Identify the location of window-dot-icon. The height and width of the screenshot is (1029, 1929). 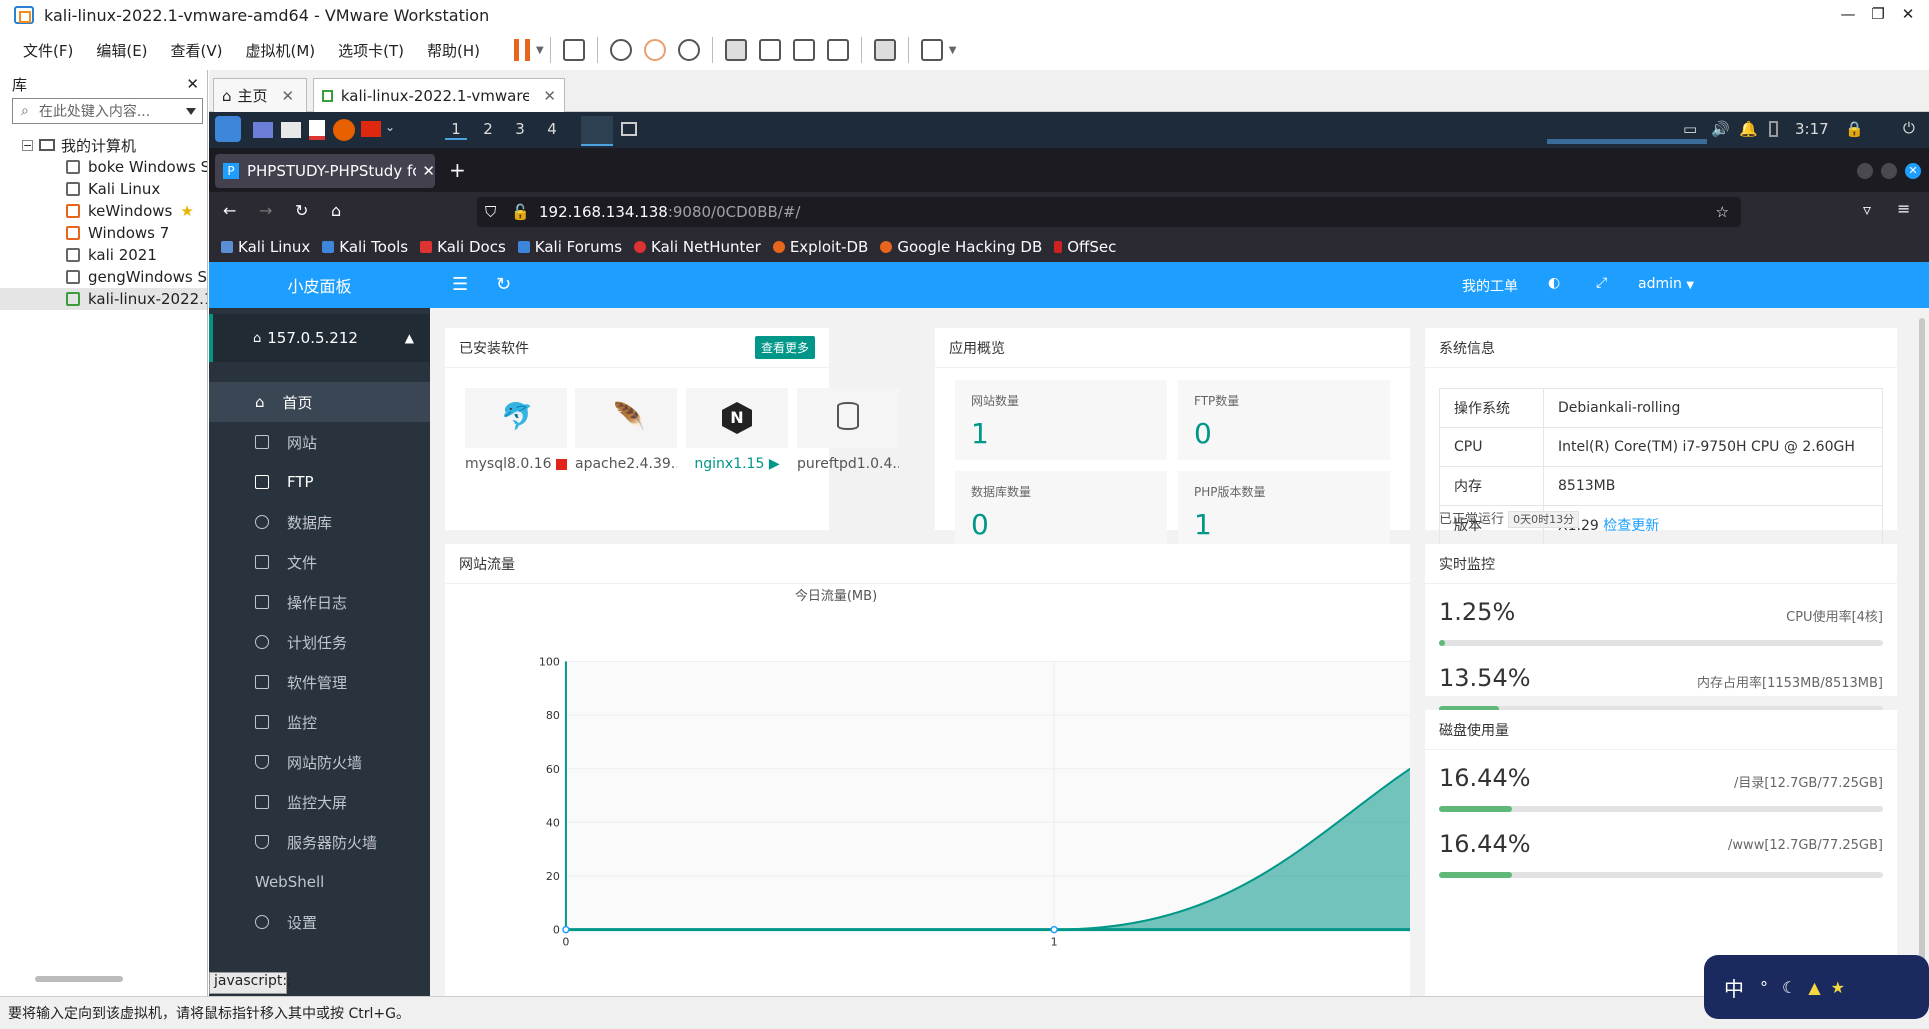
(1889, 171).